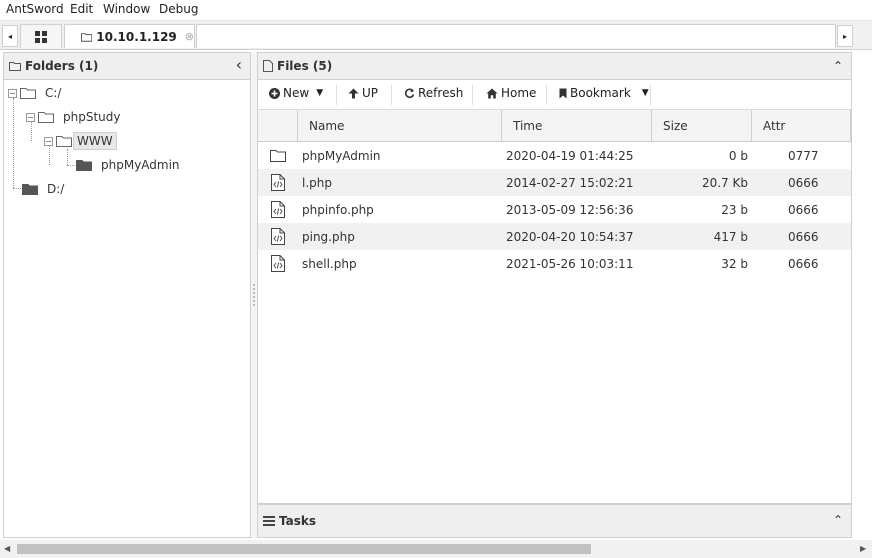 Image resolution: width=872 pixels, height=558 pixels. Describe the element at coordinates (305, 66) in the screenshot. I see `files-panel-title: Files (5)` at that location.